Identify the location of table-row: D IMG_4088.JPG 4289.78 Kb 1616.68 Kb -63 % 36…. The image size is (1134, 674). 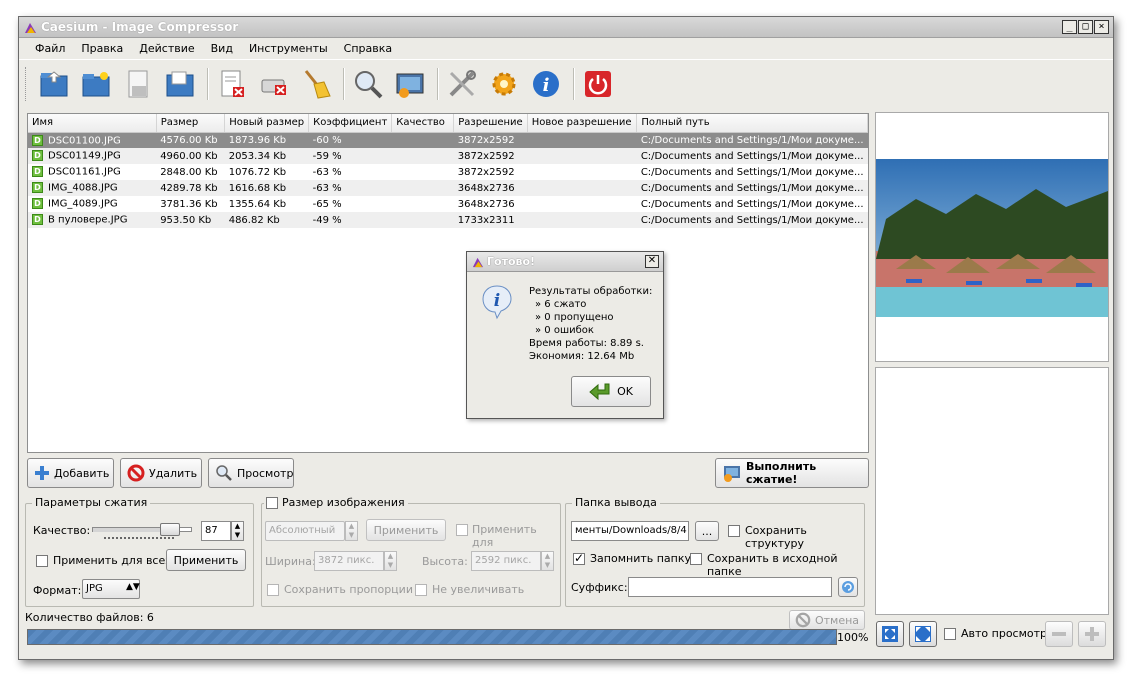
(448, 188).